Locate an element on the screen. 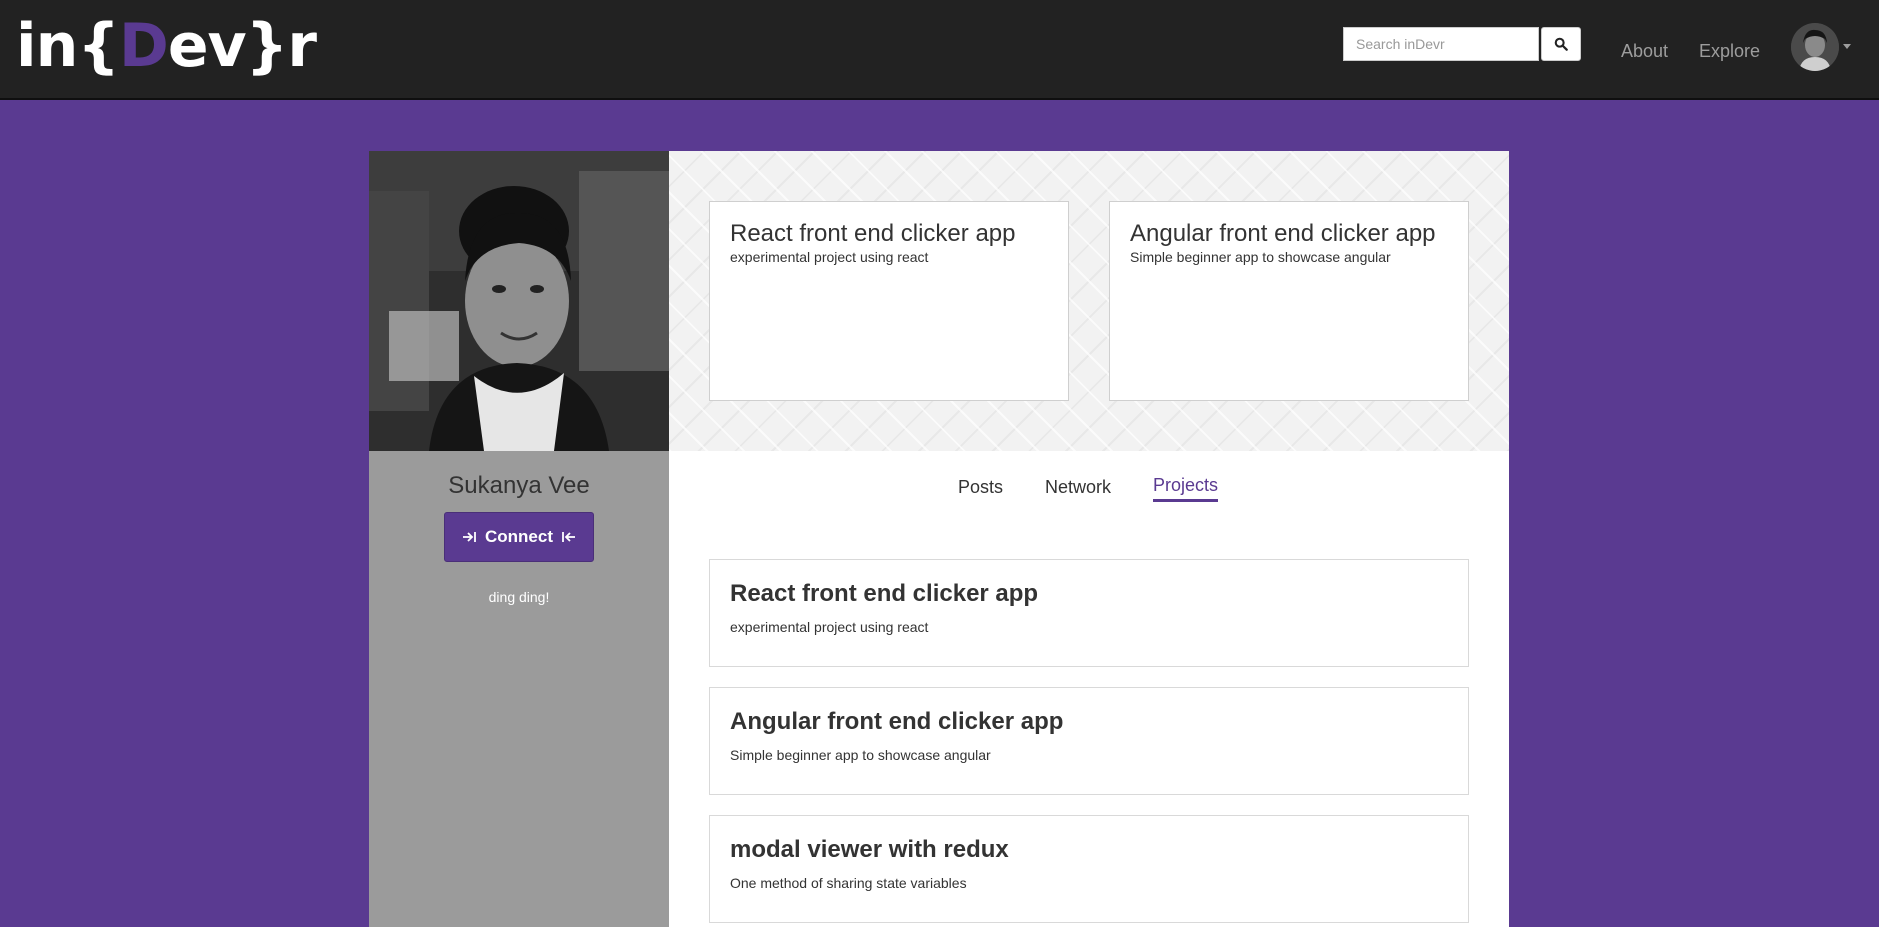 The image size is (1879, 927). tab-projects: Projects is located at coordinates (1186, 488).